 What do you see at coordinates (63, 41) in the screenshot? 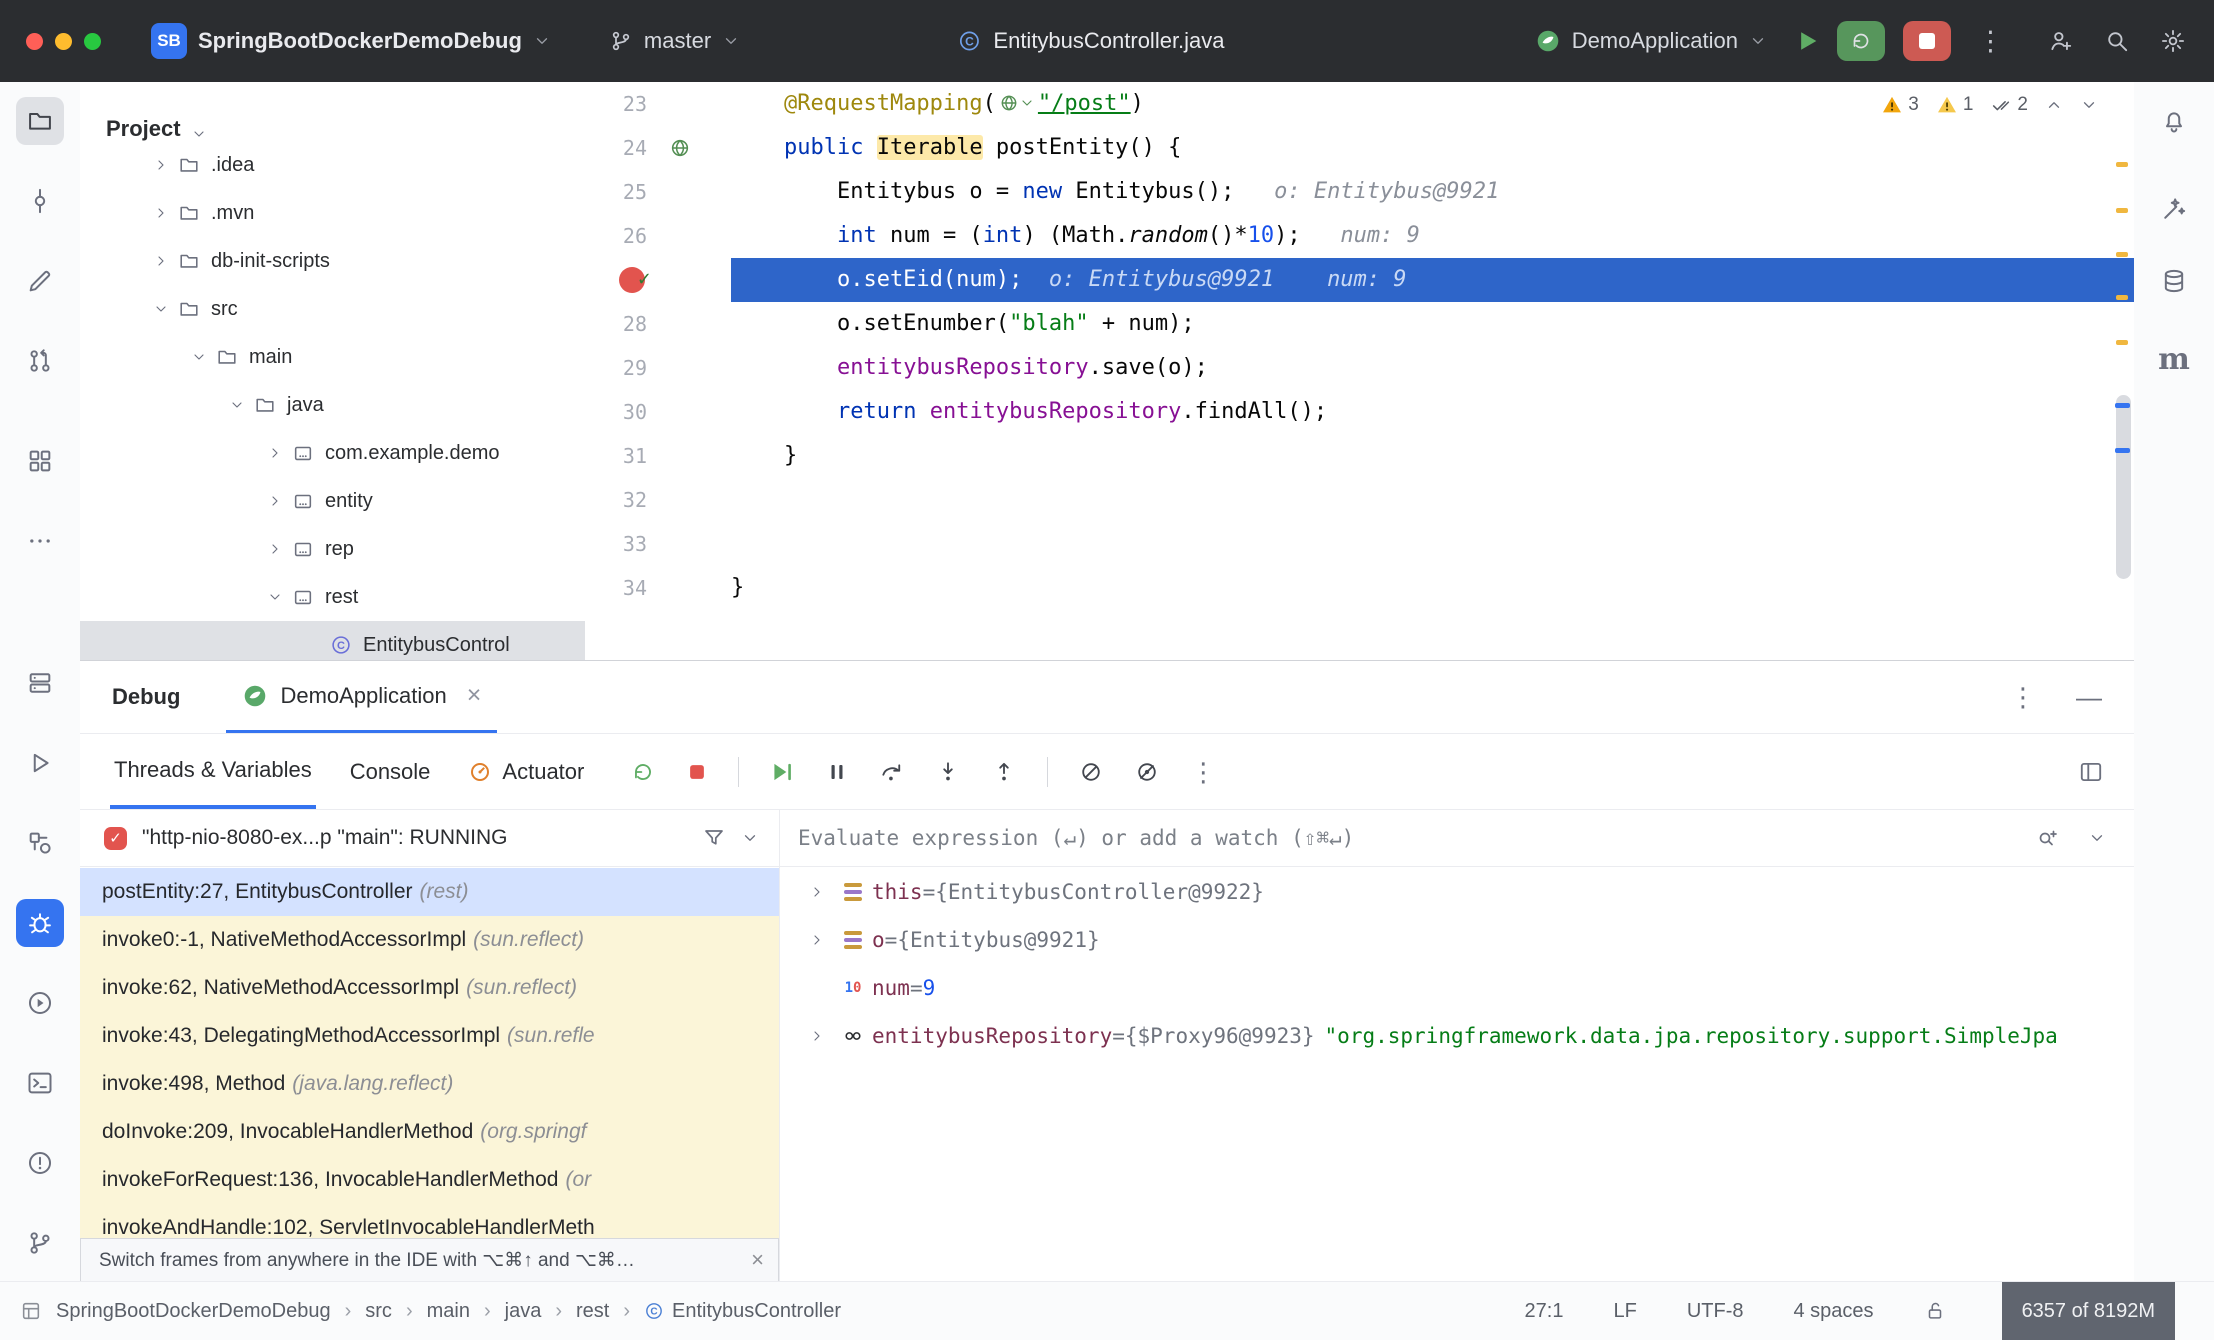
I see `minimize-window-button` at bounding box center [63, 41].